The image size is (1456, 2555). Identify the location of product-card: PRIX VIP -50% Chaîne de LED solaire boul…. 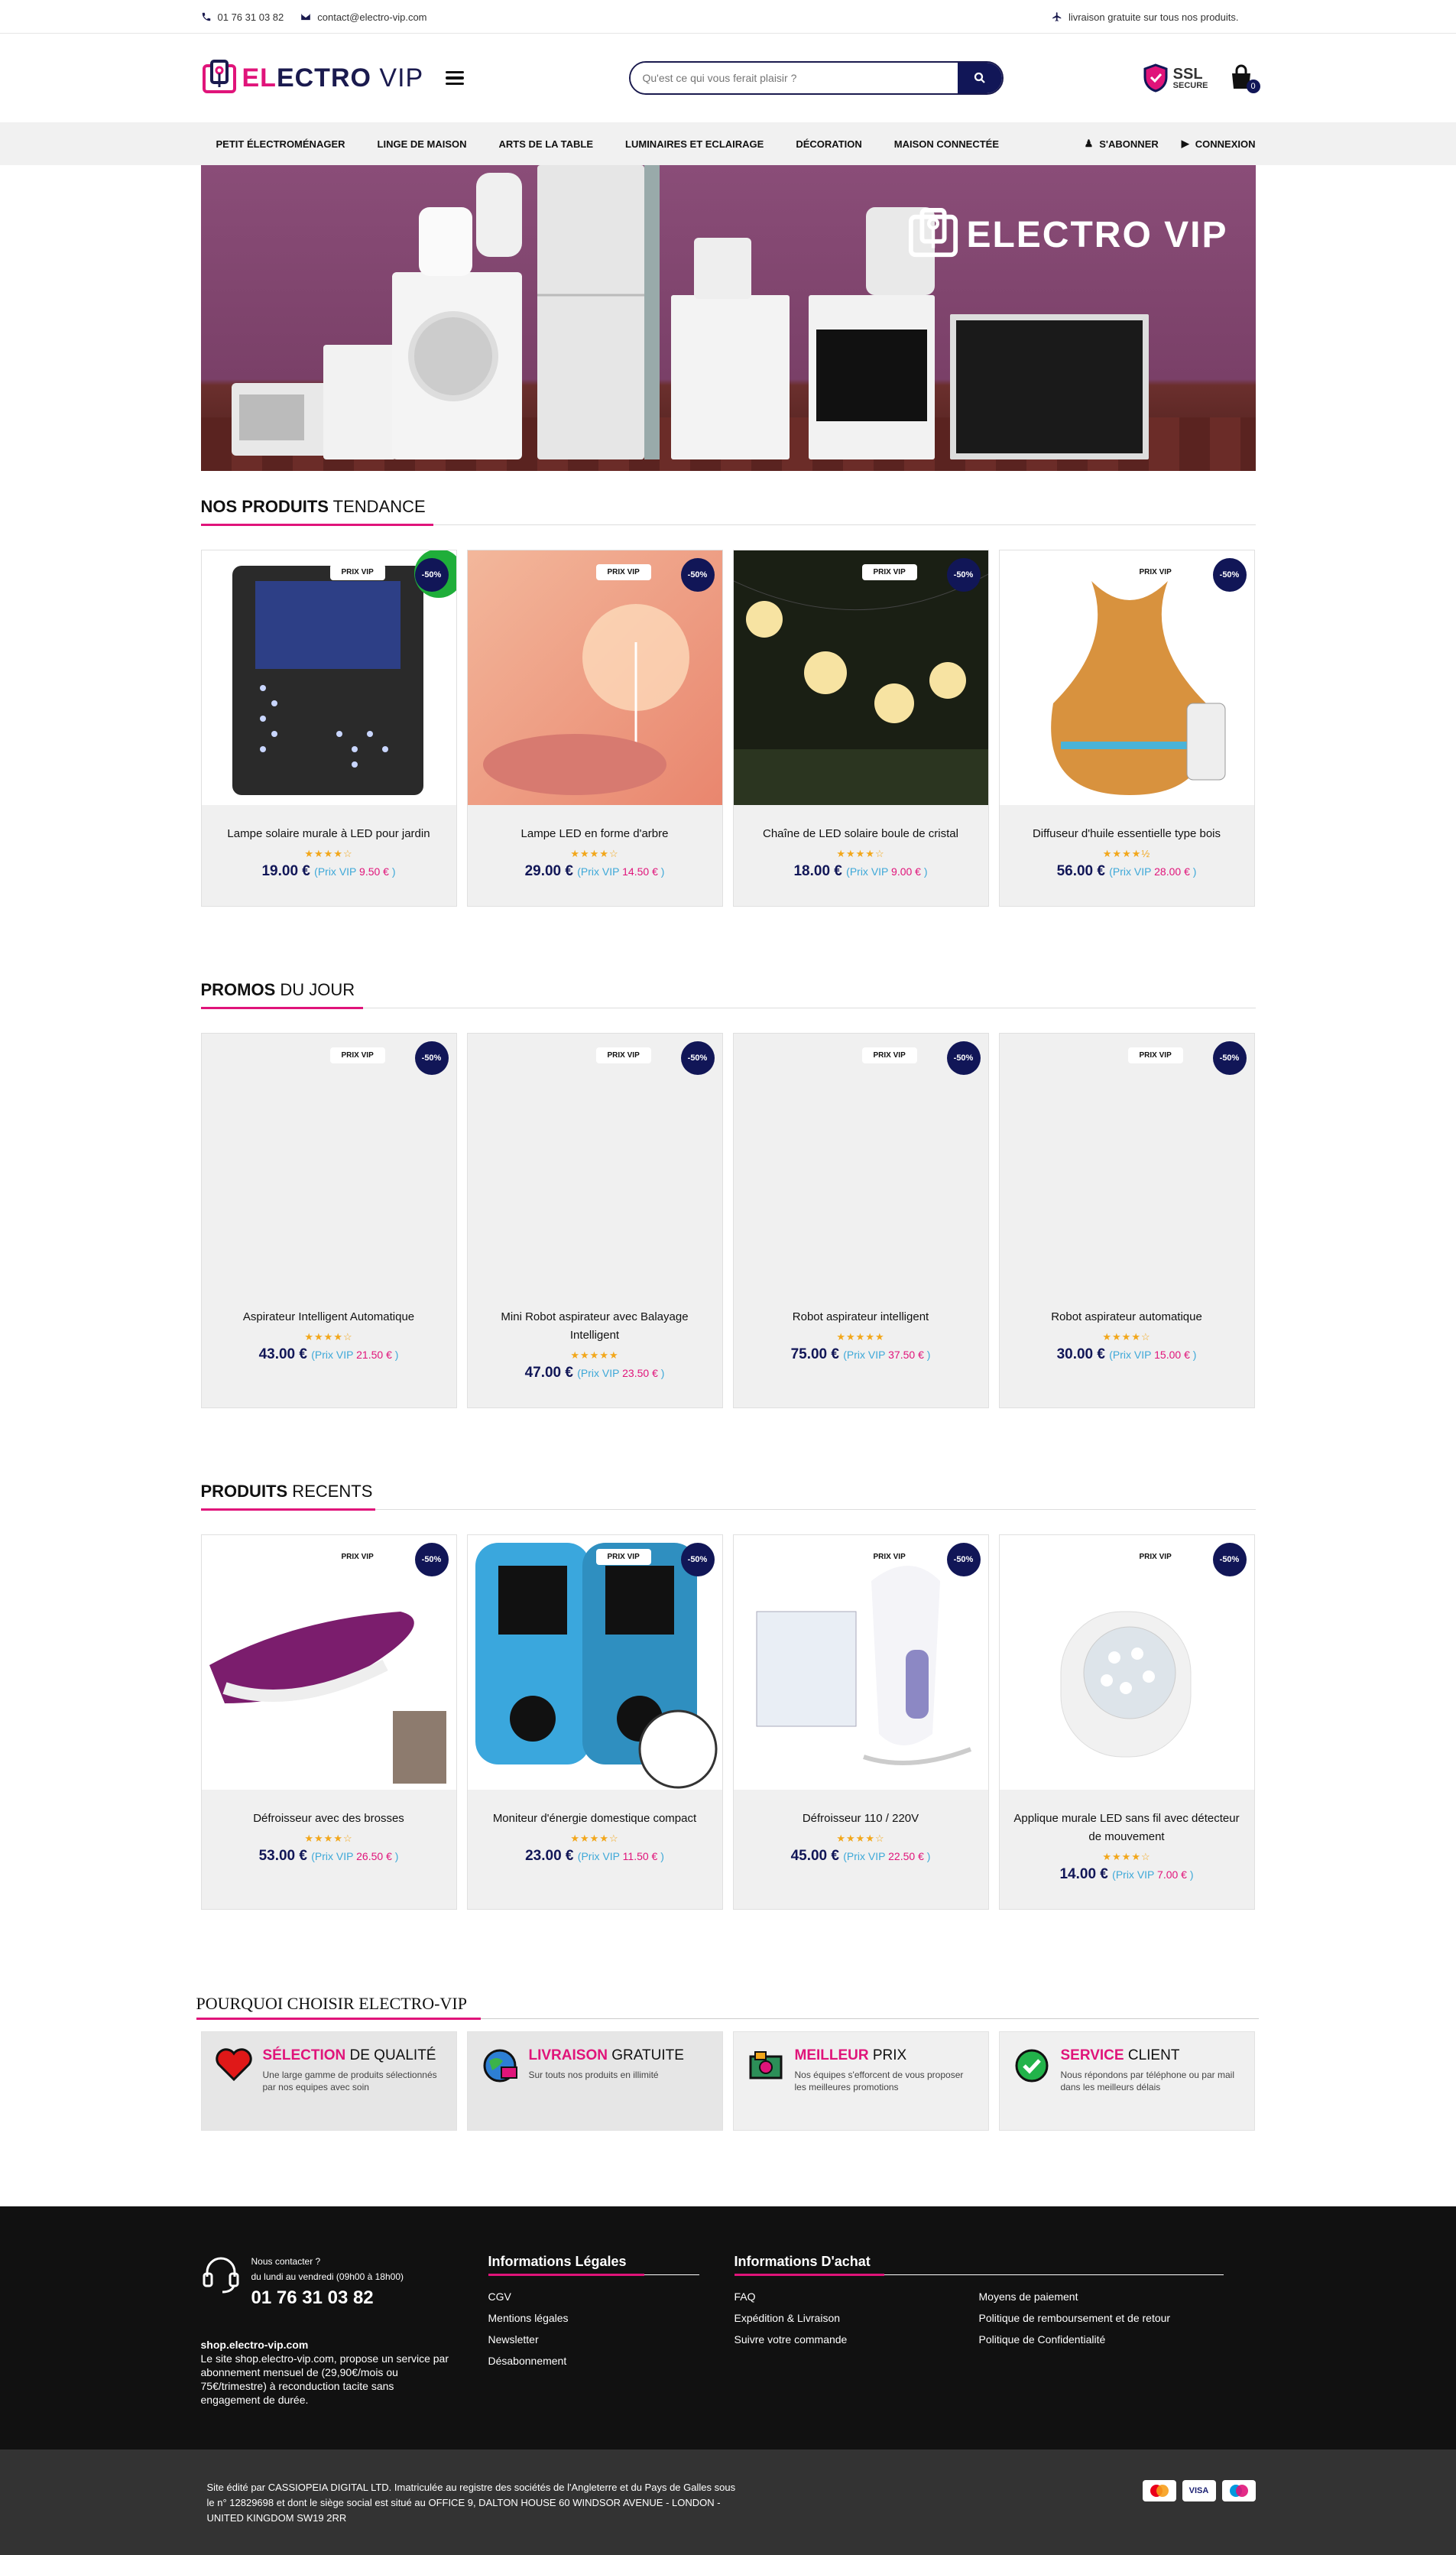
(860, 728).